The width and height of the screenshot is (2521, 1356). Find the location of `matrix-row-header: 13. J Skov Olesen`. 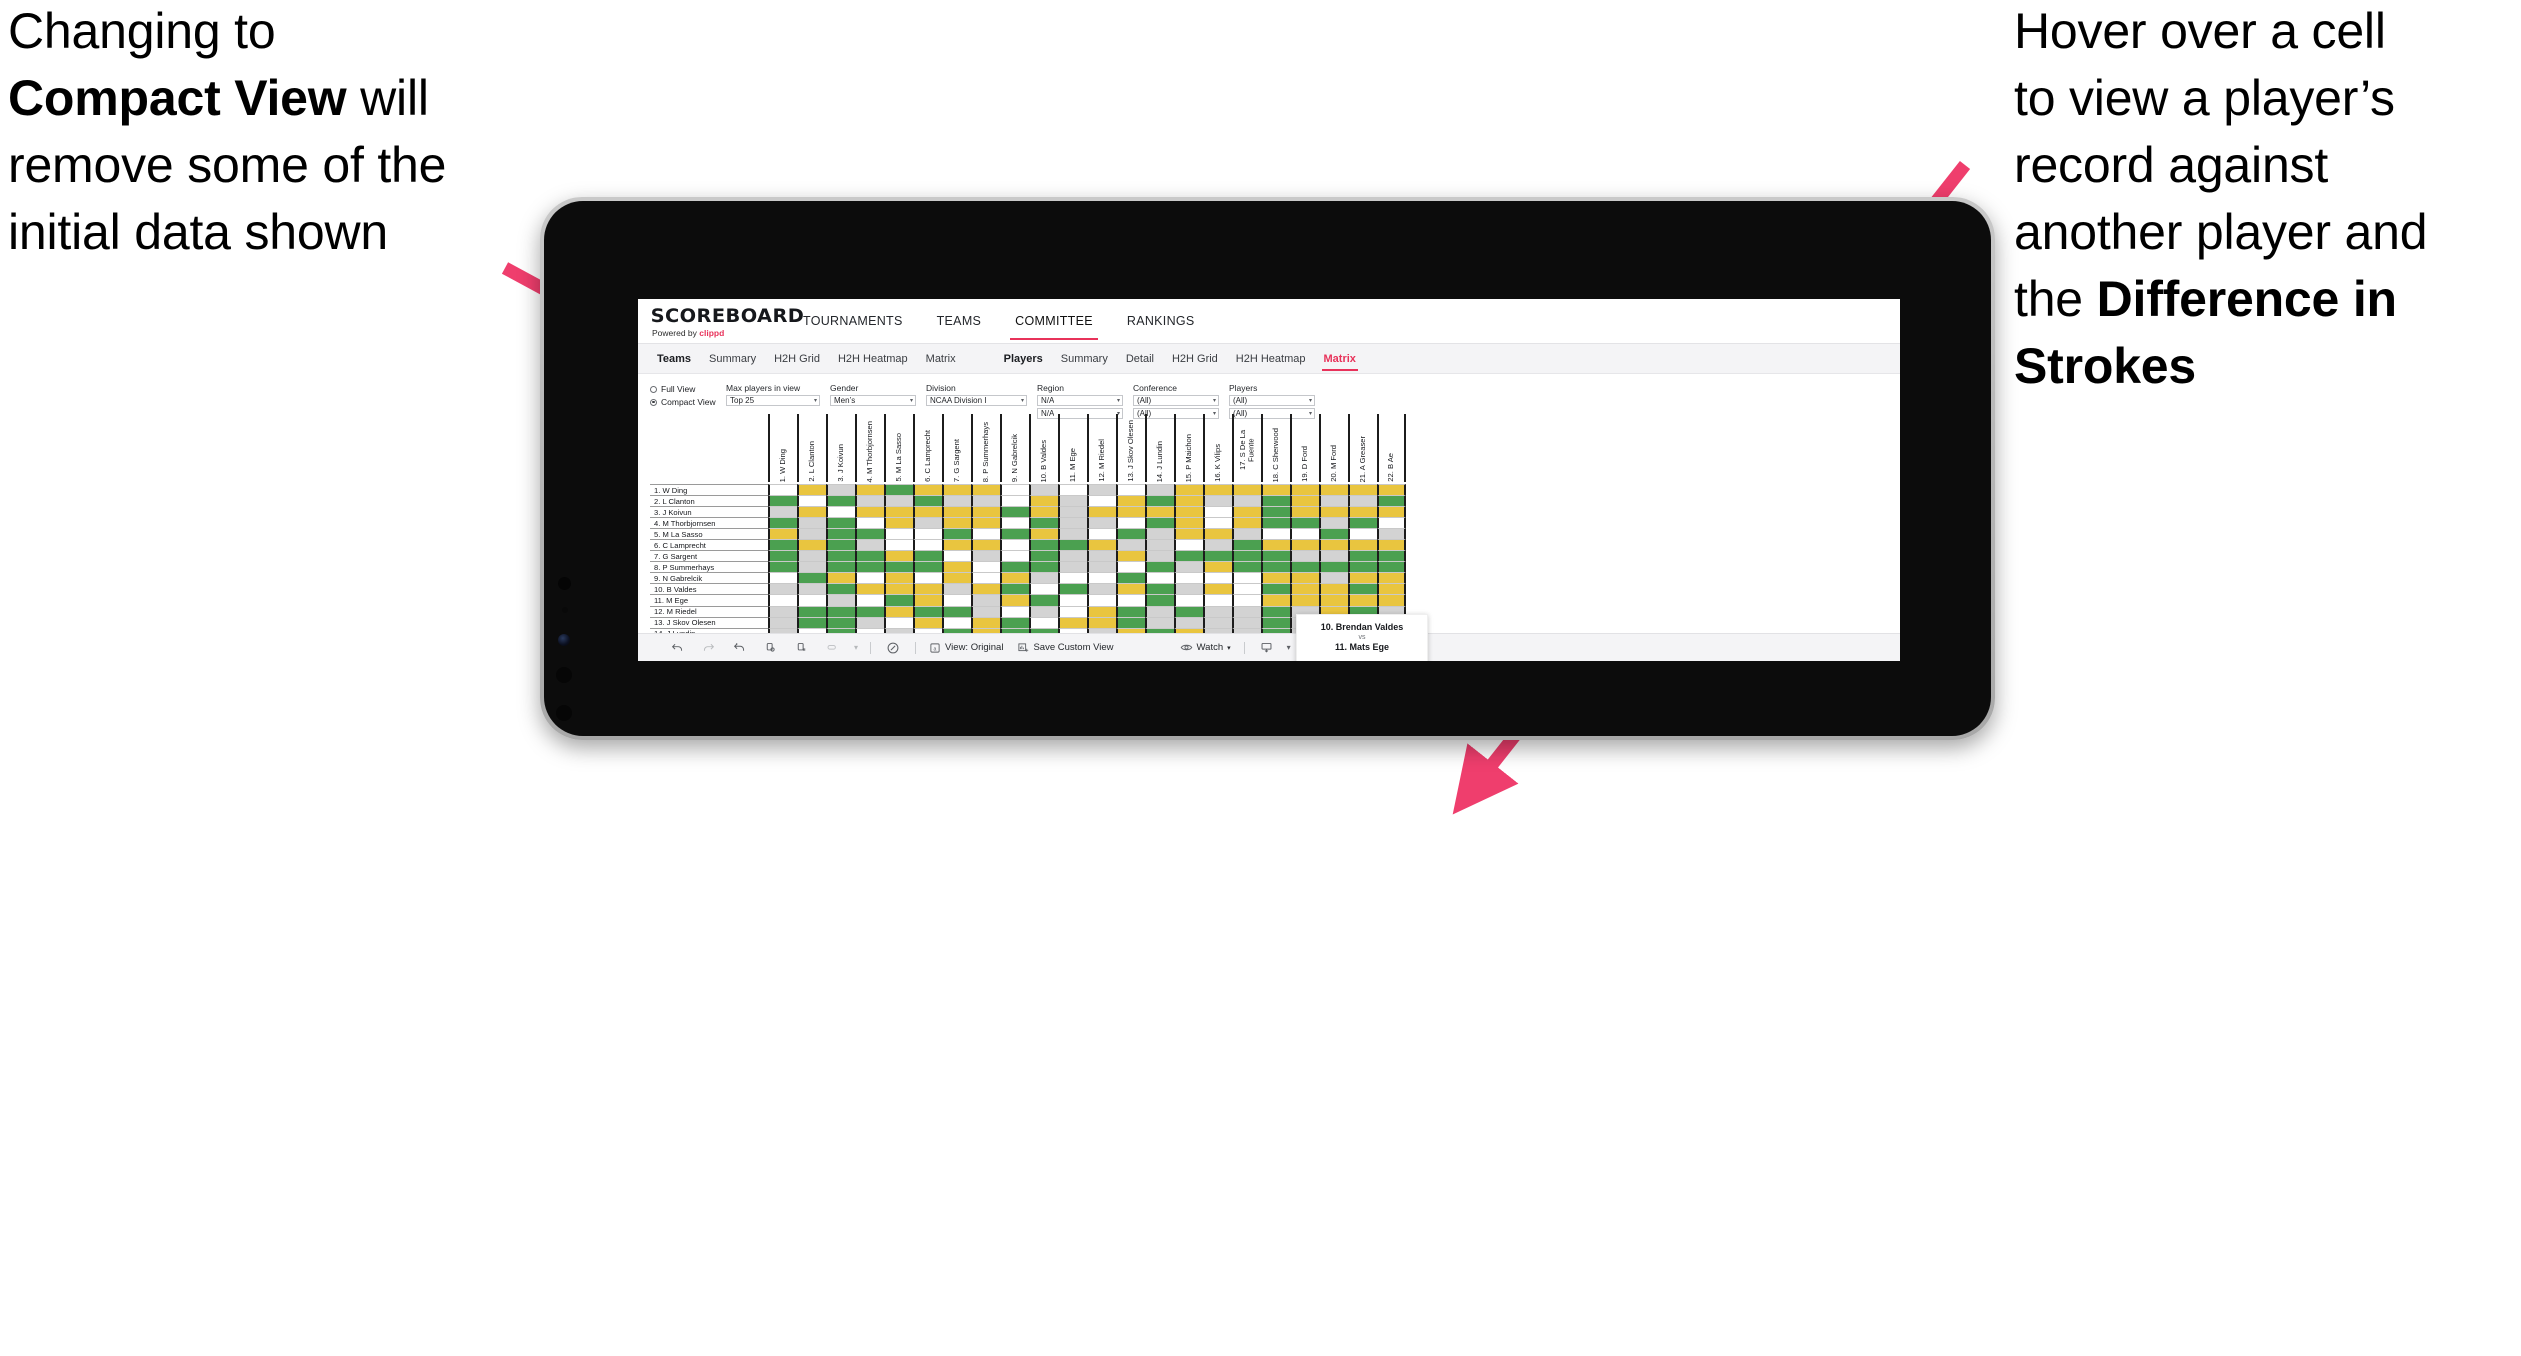

matrix-row-header: 13. J Skov Olesen is located at coordinates (709, 622).